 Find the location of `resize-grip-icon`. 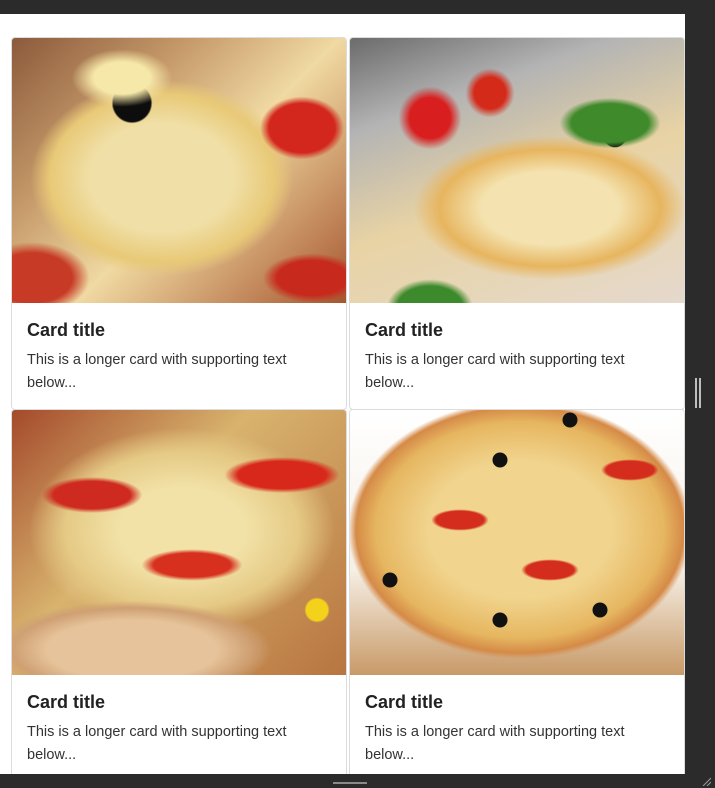

resize-grip-icon is located at coordinates (706, 781).